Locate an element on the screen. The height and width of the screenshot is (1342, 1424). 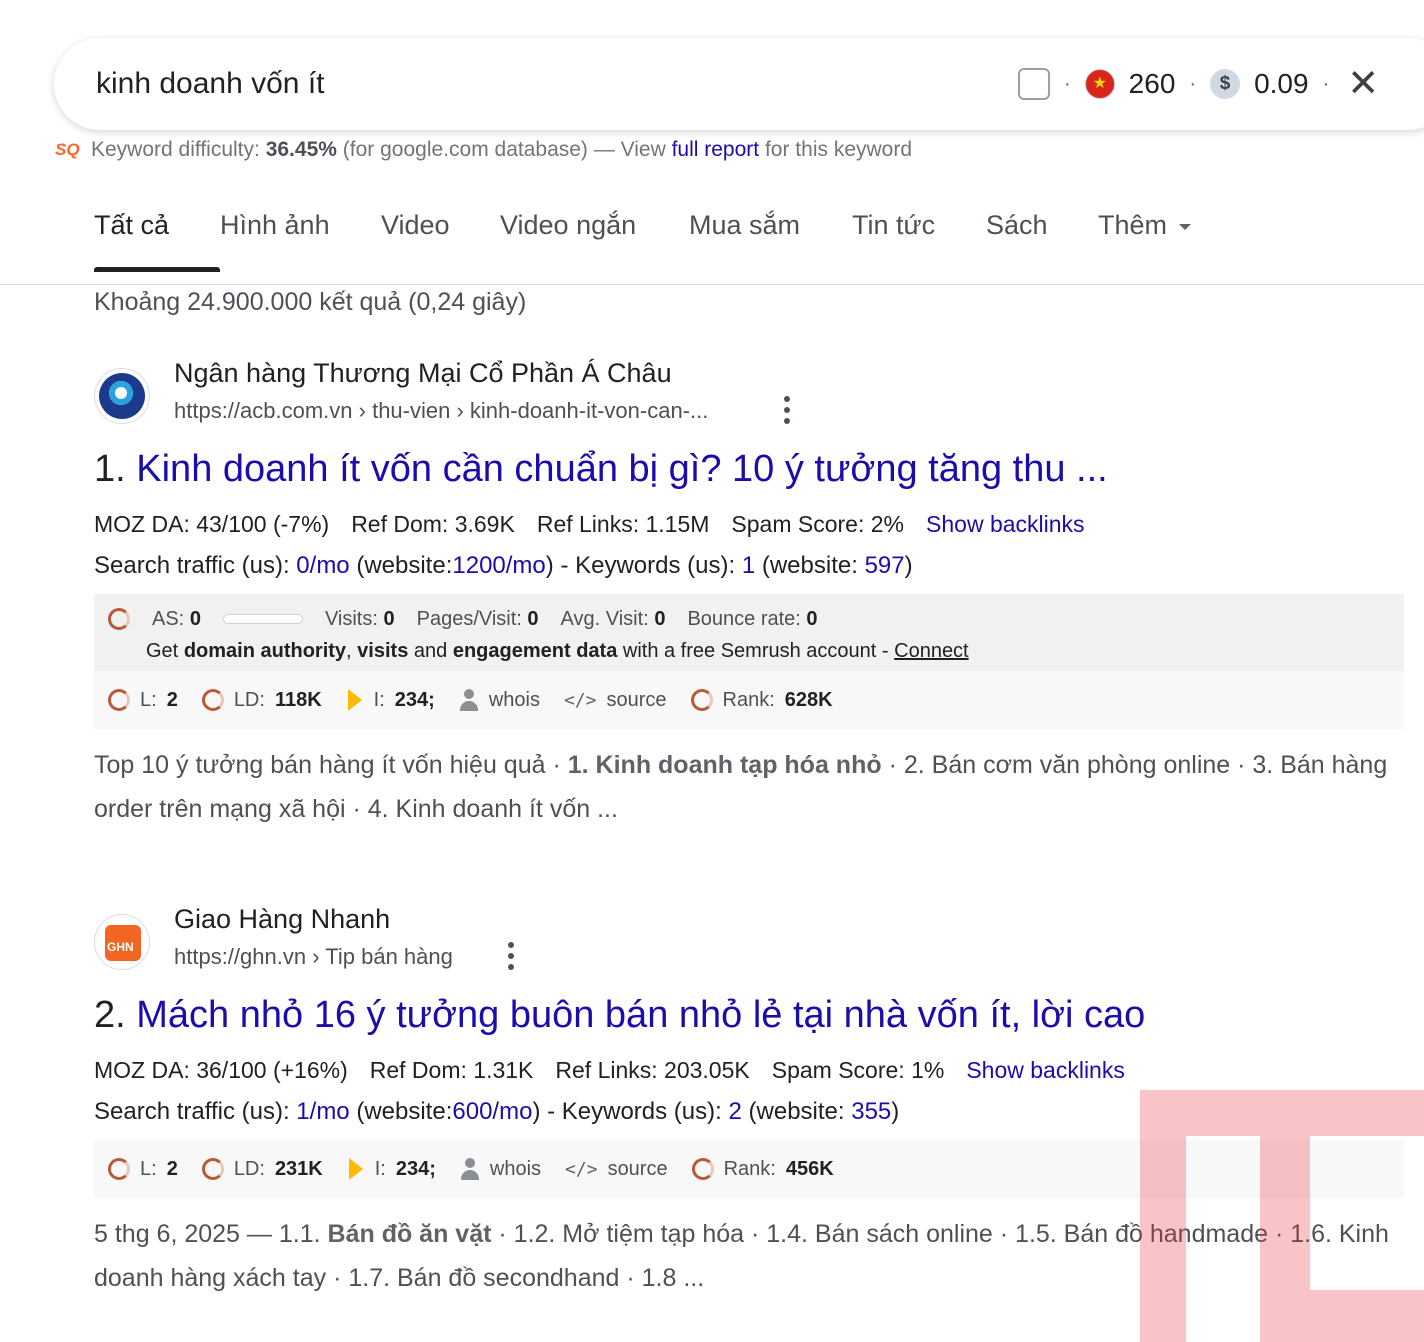
site-url: https://ghn.vn › Tip bán hàng is located at coordinates (313, 956).